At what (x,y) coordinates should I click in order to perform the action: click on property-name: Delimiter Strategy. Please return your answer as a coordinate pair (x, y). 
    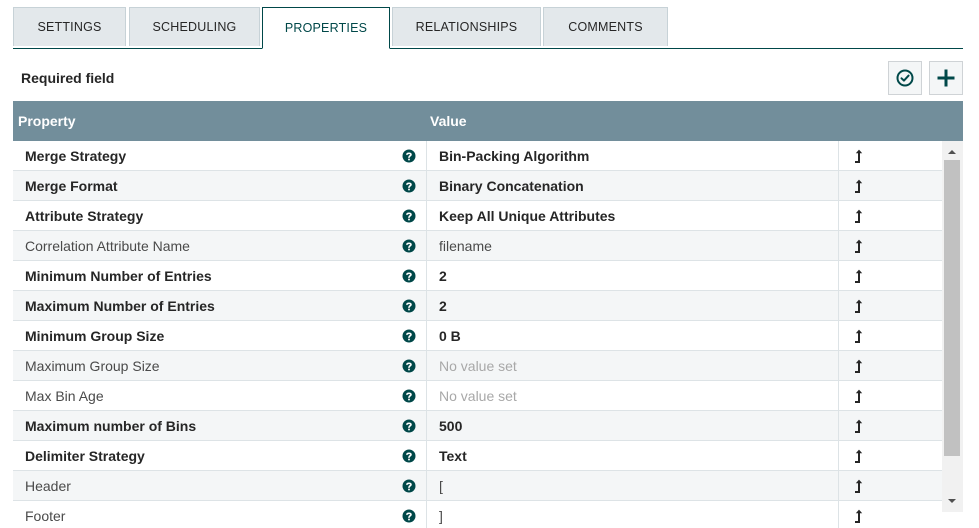
    Looking at the image, I should click on (85, 456).